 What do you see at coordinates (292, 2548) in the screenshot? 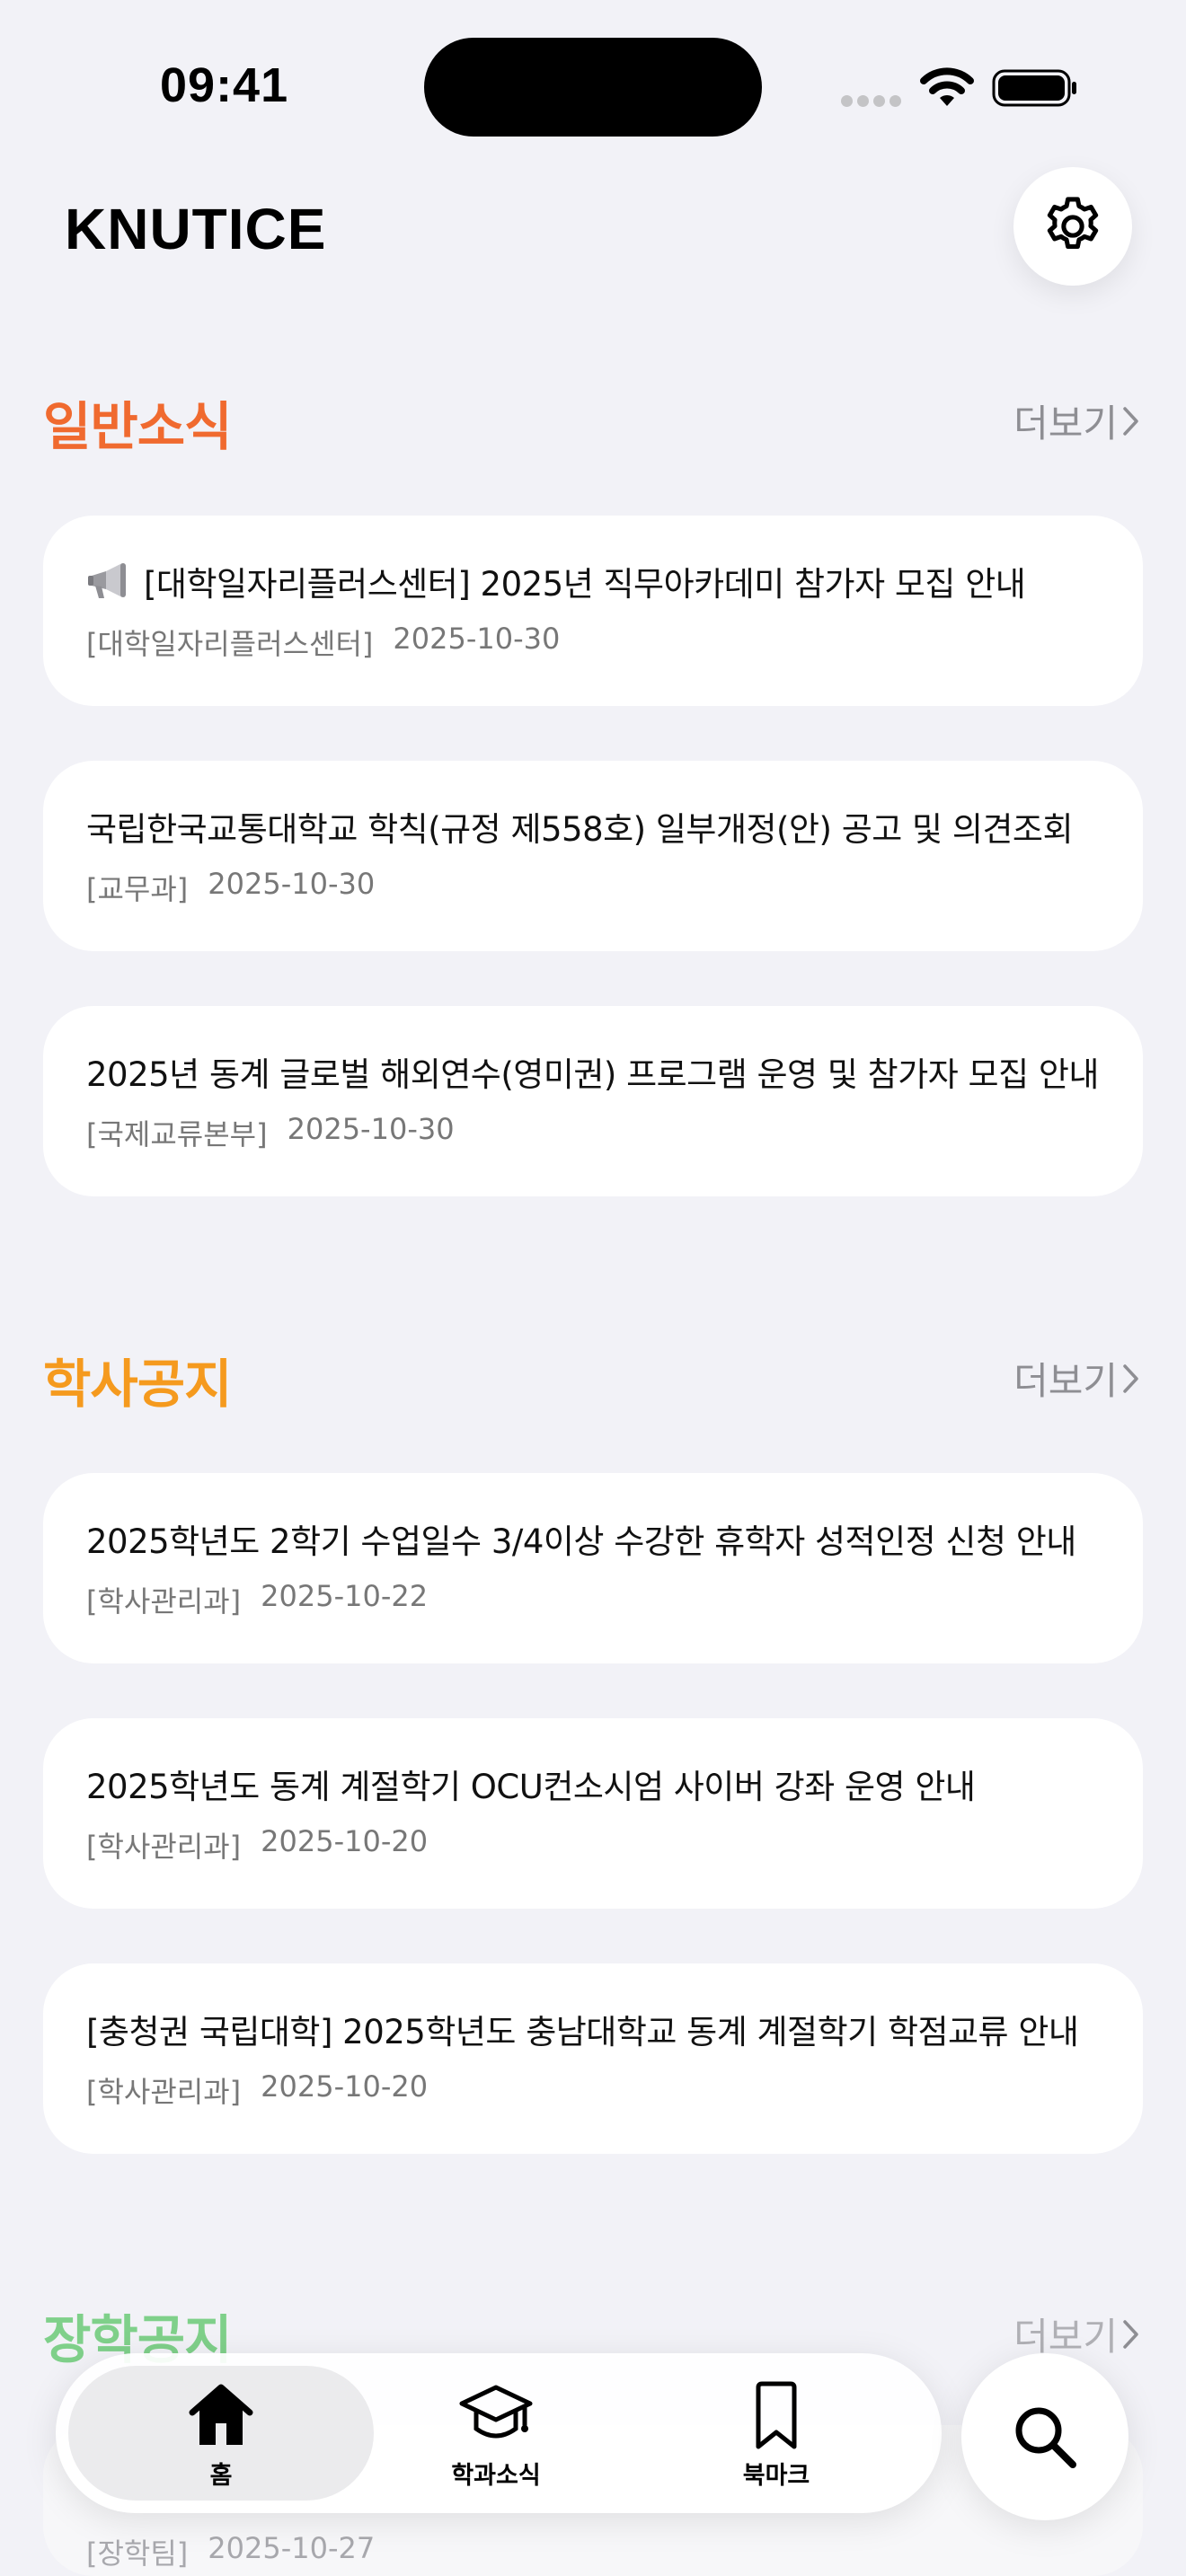
I see `notice-date: 2025-10-27` at bounding box center [292, 2548].